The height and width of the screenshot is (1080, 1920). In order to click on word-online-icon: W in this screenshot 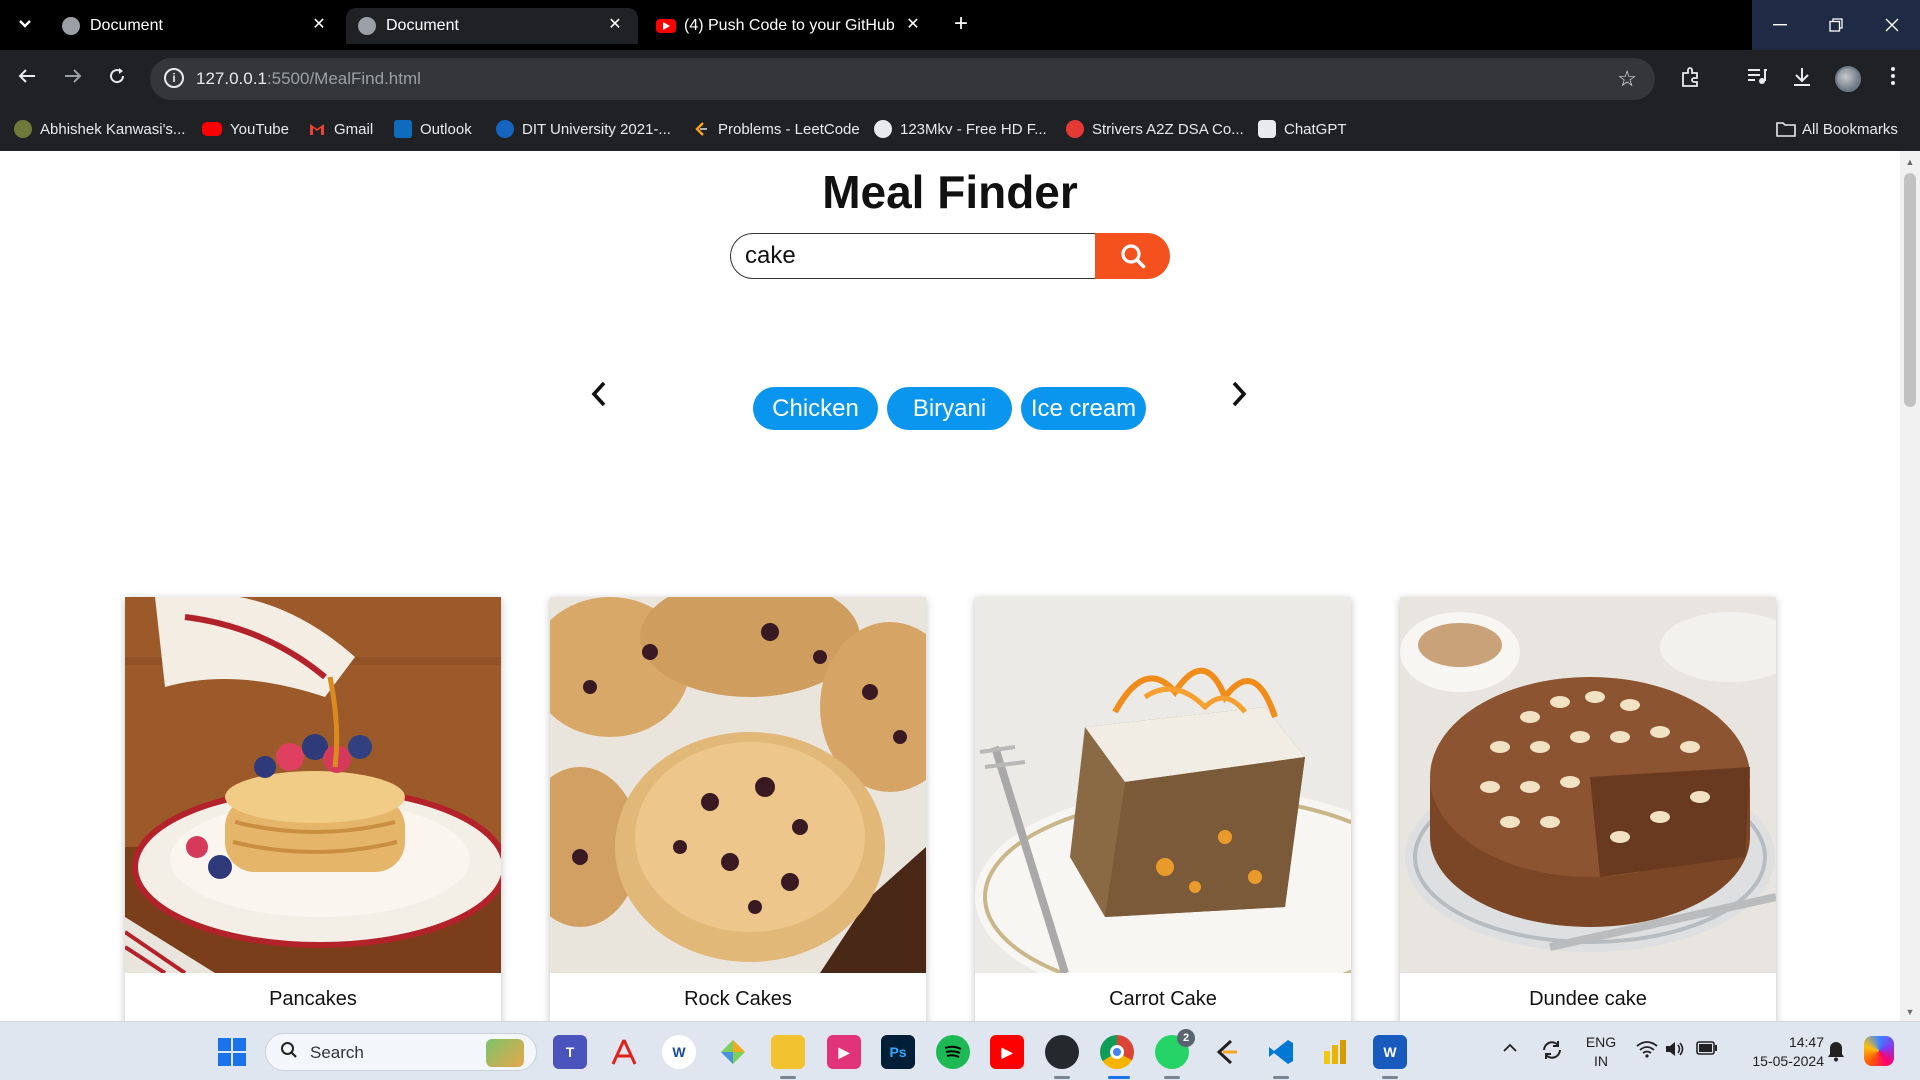, I will do `click(679, 1052)`.